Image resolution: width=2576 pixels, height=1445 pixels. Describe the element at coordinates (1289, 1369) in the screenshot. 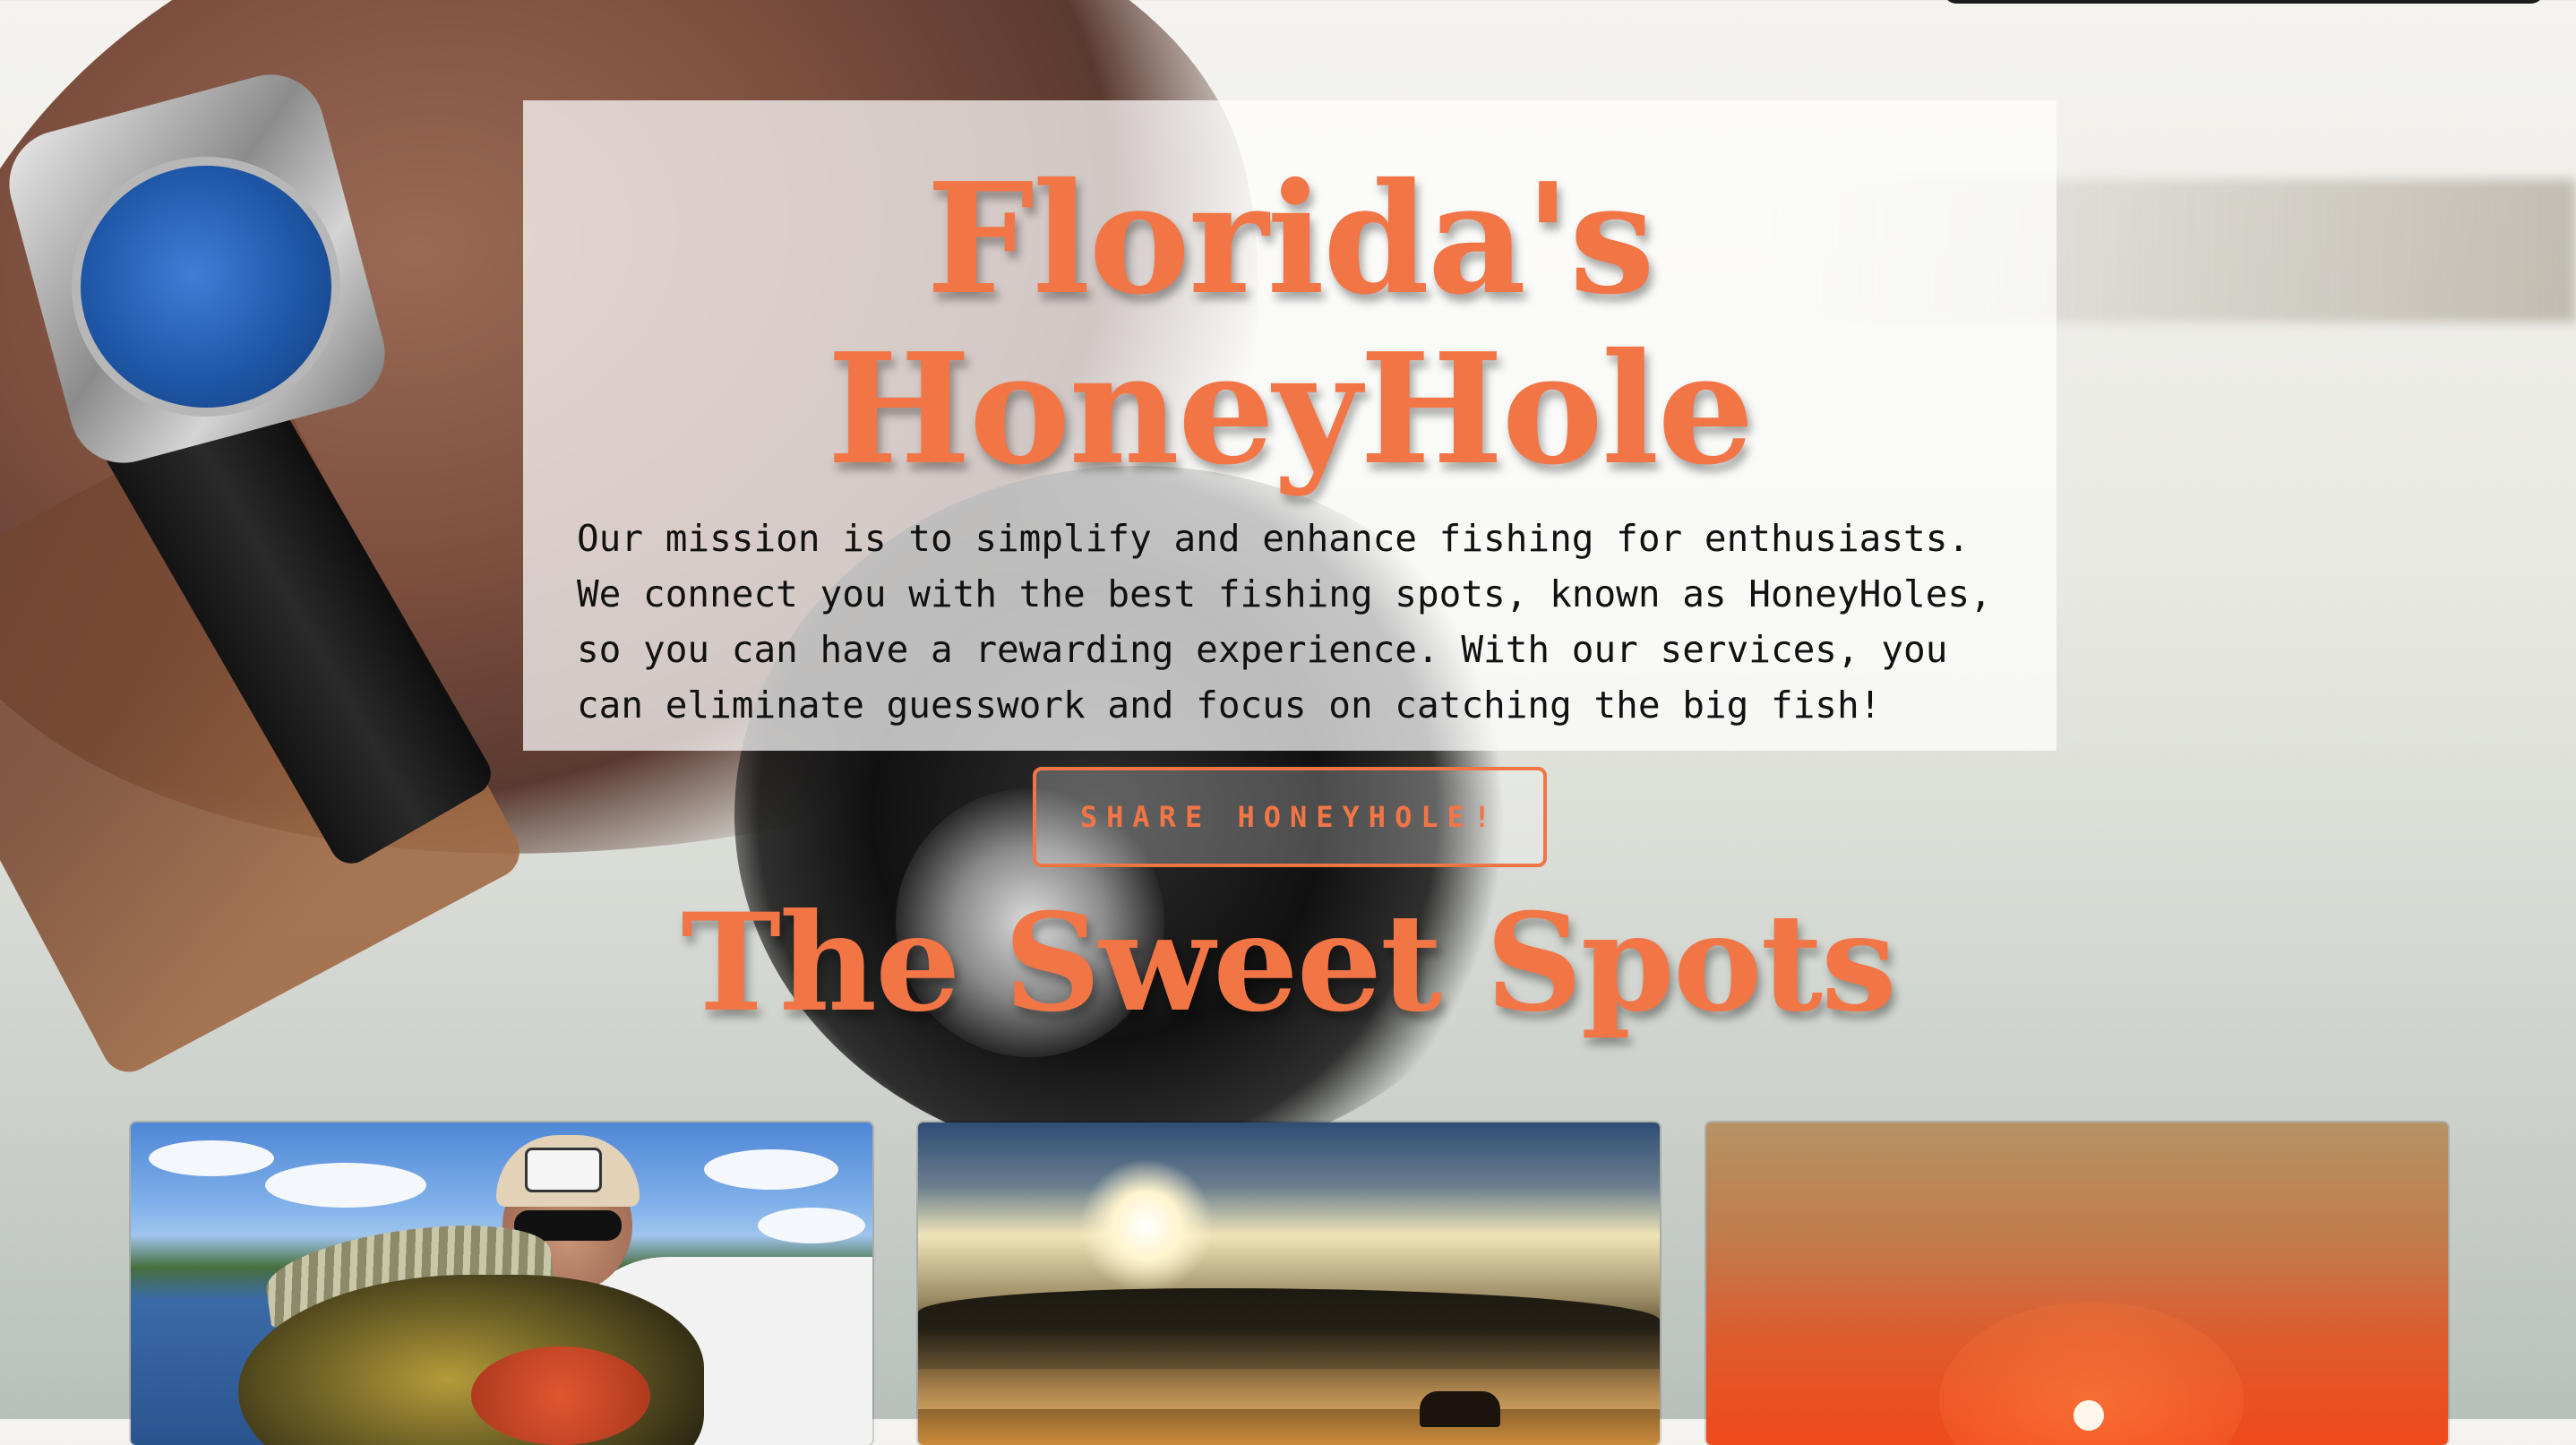

I see `lake-mist` at that location.